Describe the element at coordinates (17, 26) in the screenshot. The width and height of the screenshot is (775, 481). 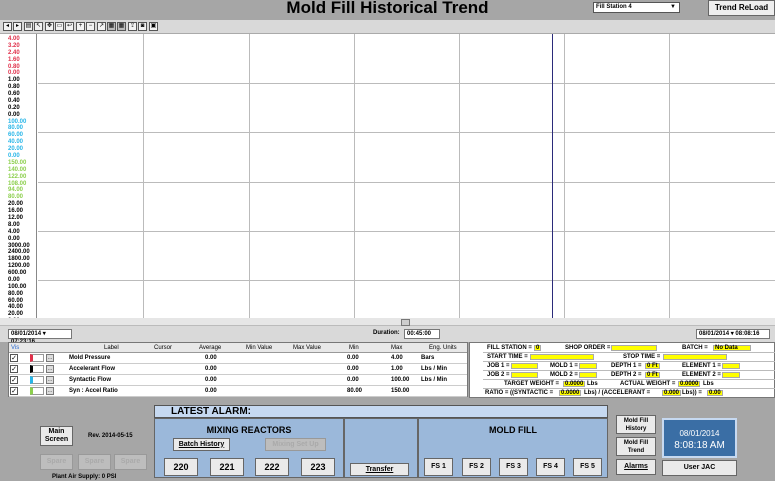
I see `forward-icon: ▸` at that location.